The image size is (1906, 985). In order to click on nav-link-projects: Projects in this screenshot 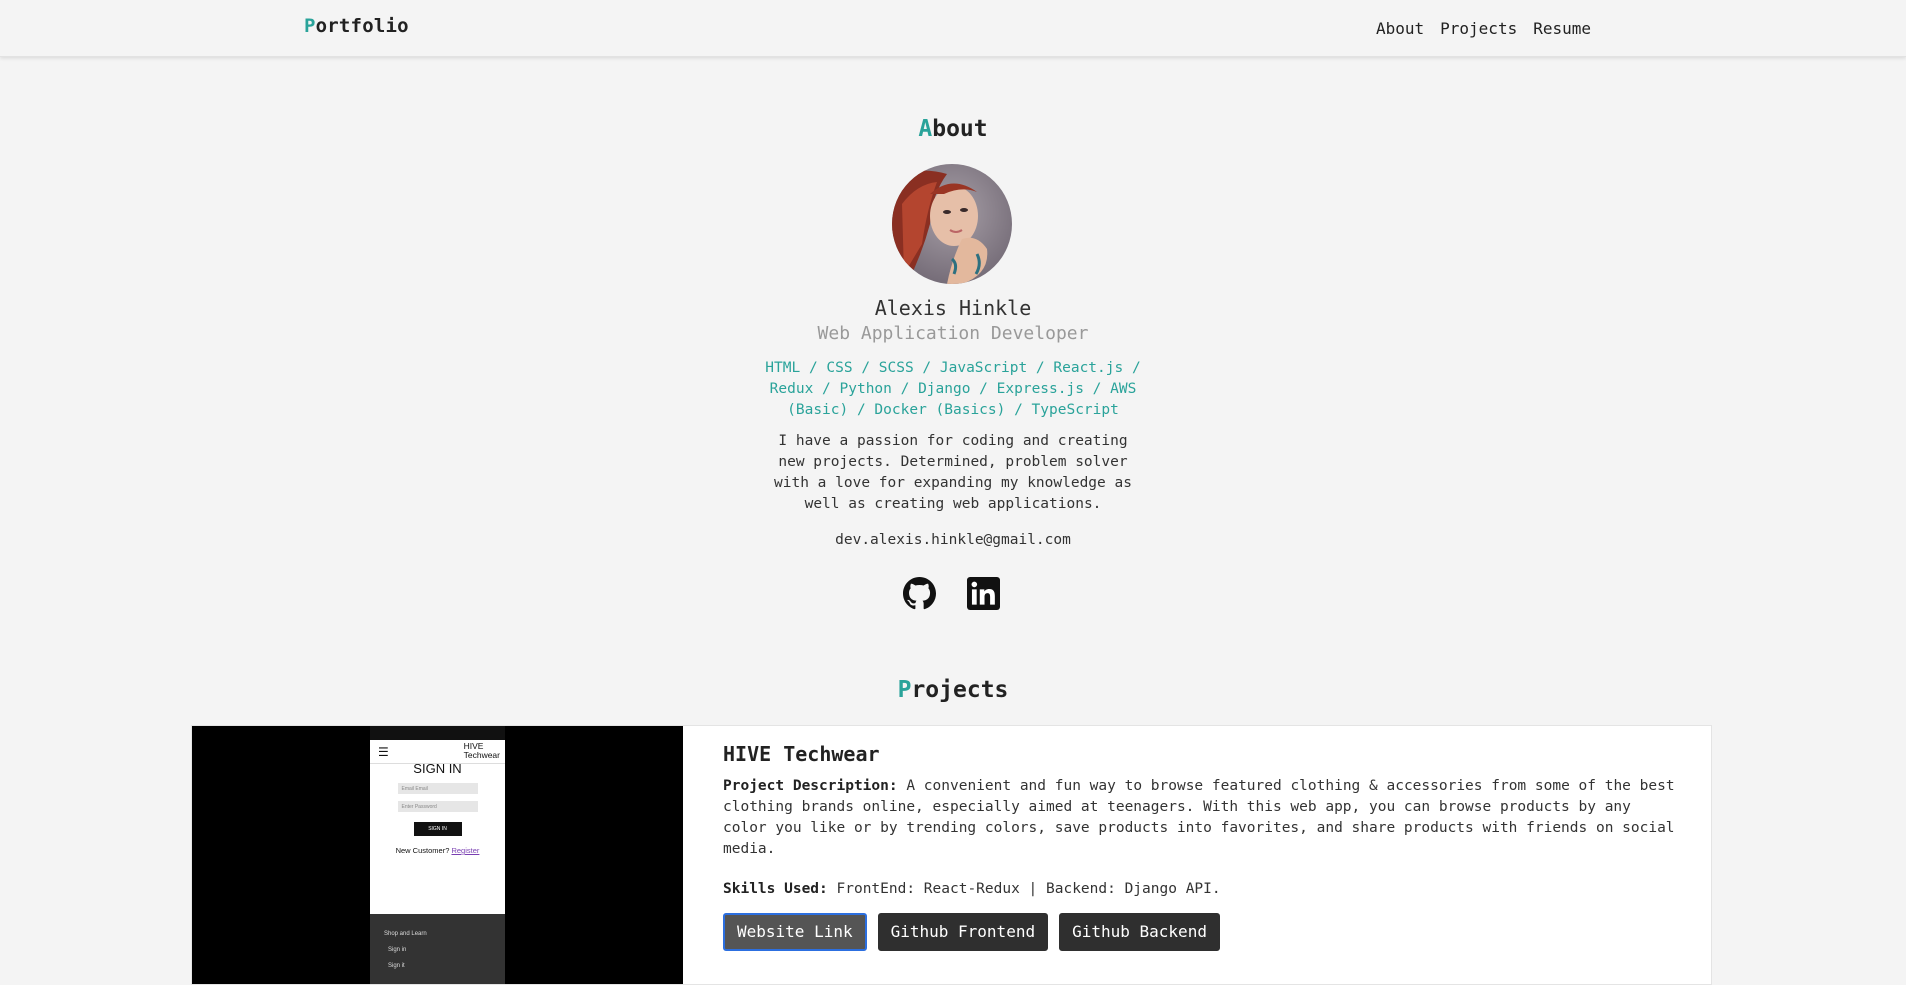, I will do `click(1478, 28)`.